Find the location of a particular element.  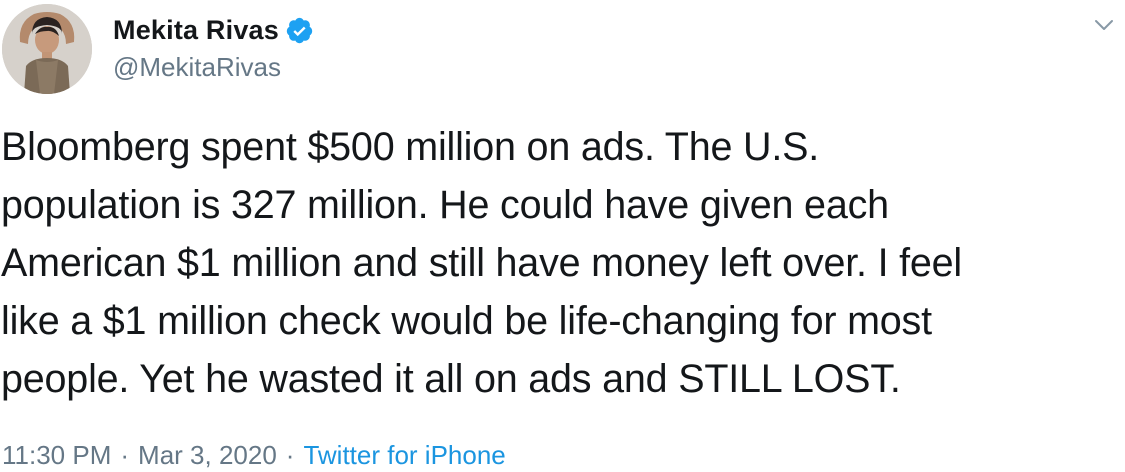

author-row: Mekita Rivas is located at coordinates (213, 30).